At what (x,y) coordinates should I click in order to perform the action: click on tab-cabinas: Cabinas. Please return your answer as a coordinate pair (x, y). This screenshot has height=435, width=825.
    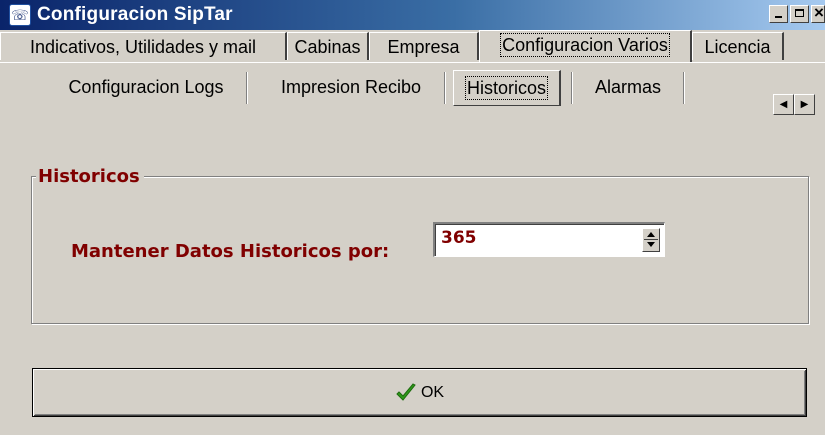
    Looking at the image, I should click on (328, 46).